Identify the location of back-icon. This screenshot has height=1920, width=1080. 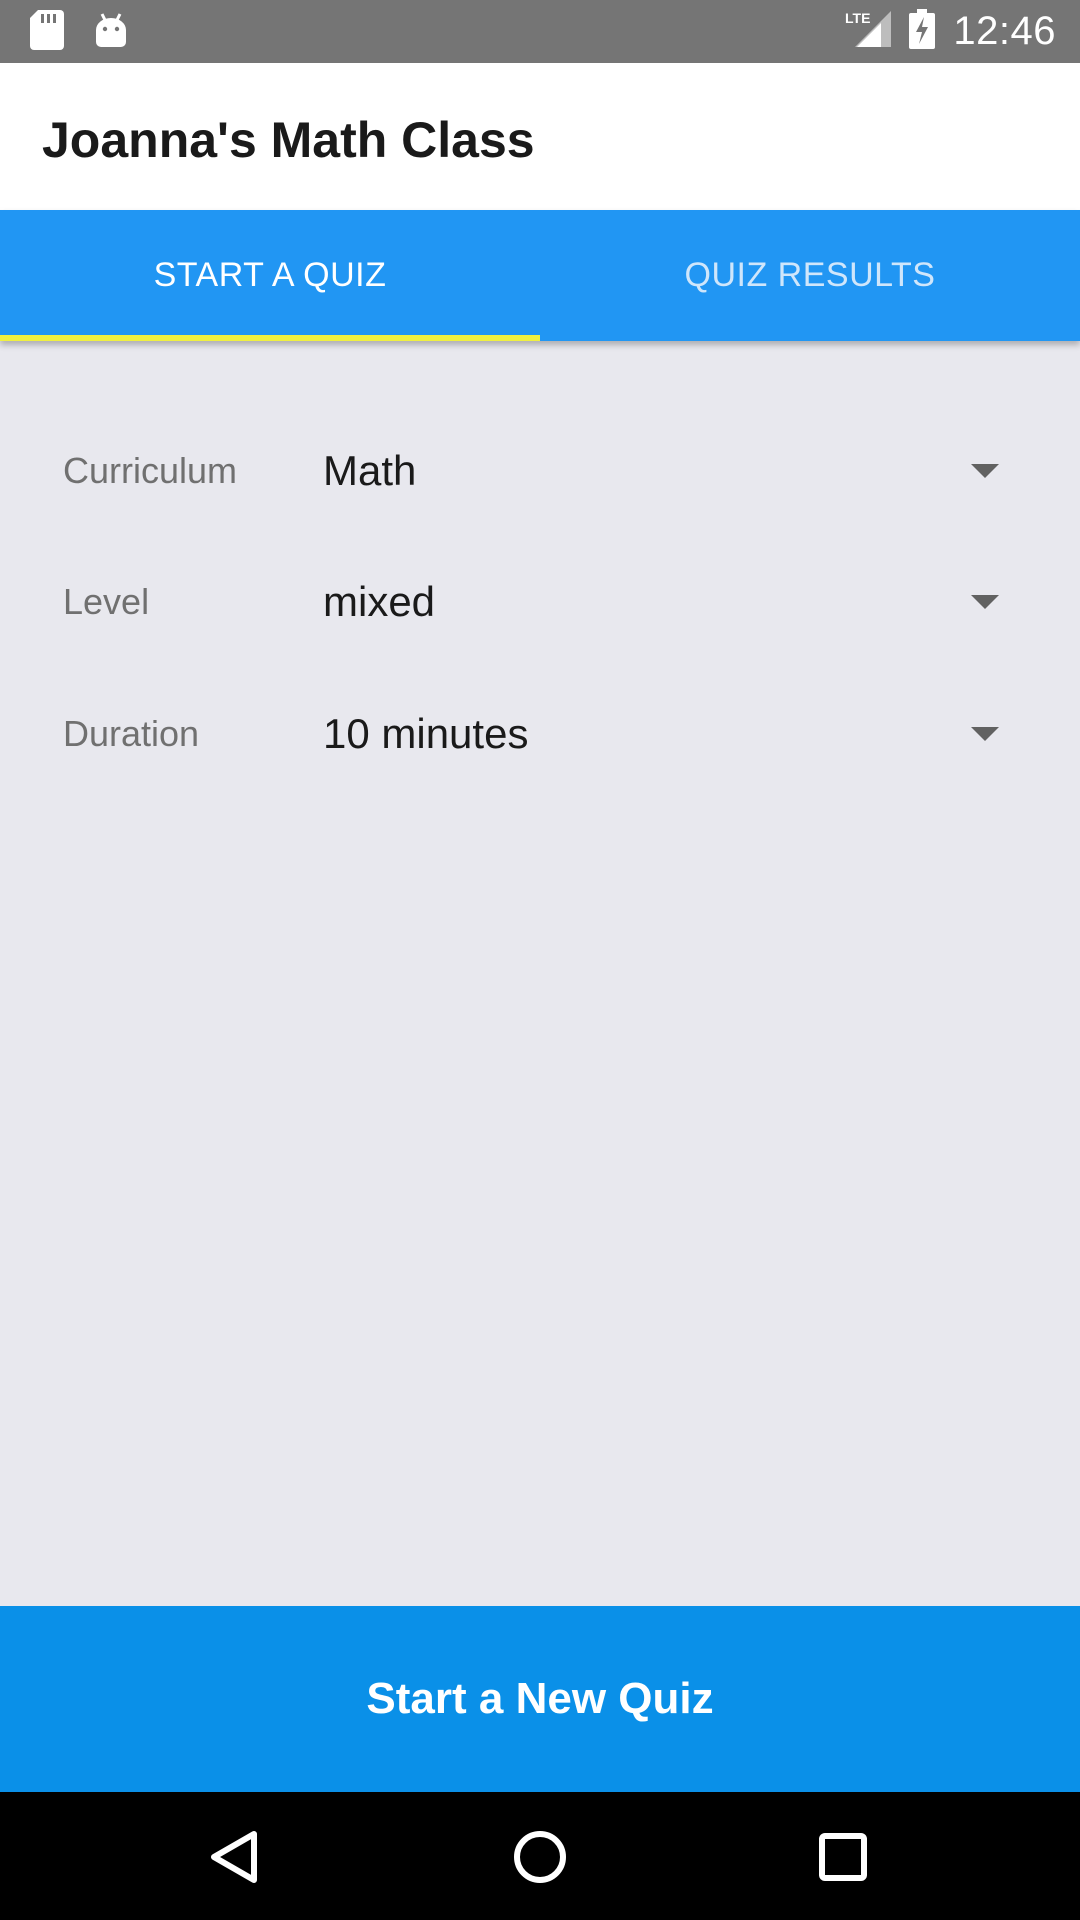
(235, 1857).